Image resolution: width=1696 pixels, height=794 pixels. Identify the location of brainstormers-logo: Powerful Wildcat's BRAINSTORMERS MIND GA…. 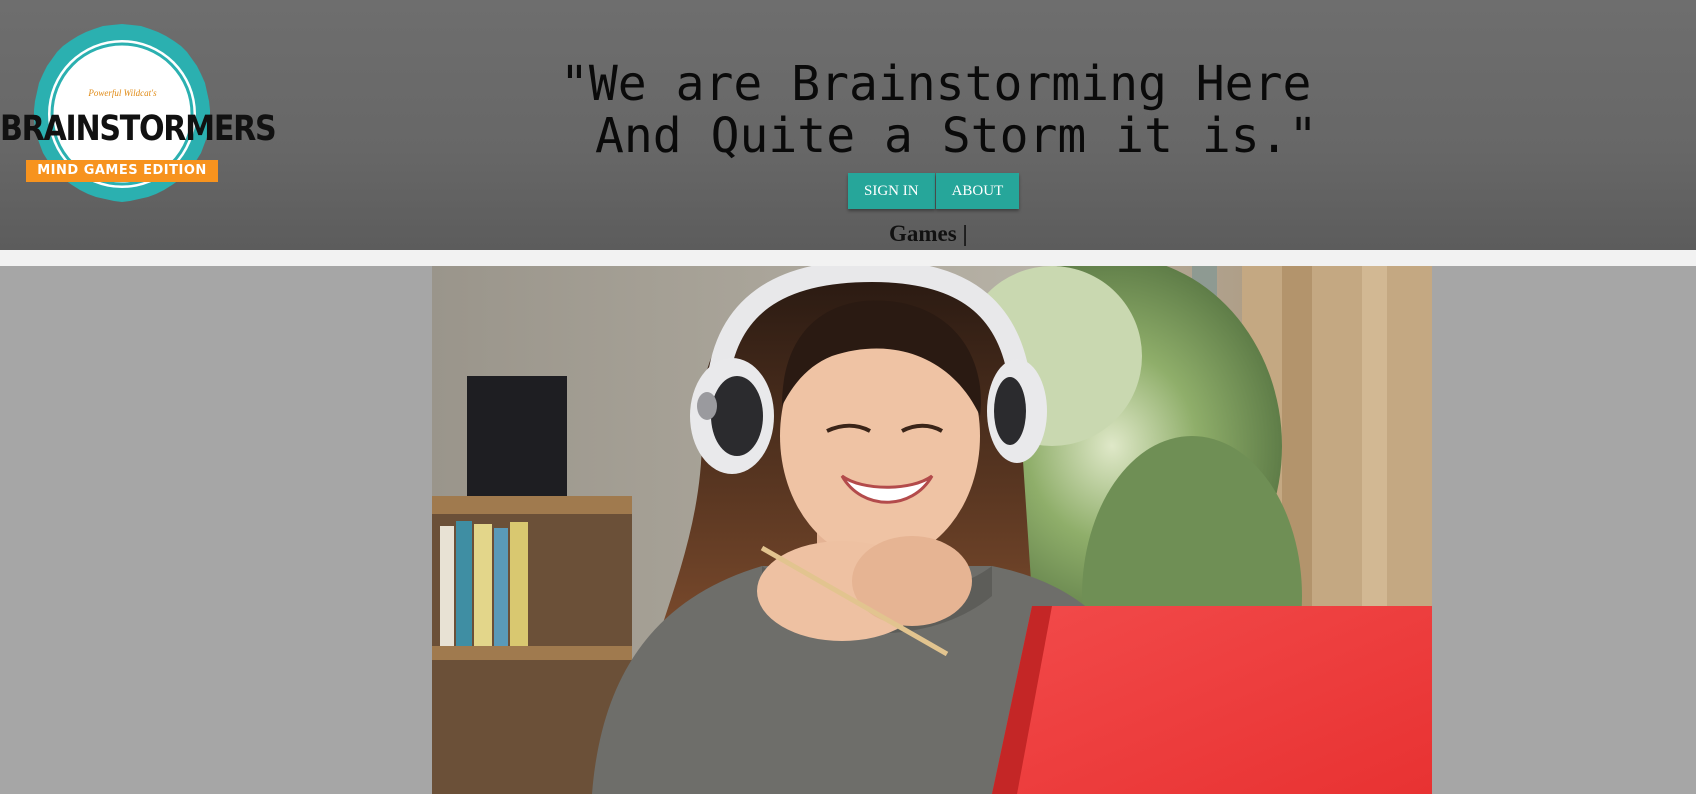
(138, 114).